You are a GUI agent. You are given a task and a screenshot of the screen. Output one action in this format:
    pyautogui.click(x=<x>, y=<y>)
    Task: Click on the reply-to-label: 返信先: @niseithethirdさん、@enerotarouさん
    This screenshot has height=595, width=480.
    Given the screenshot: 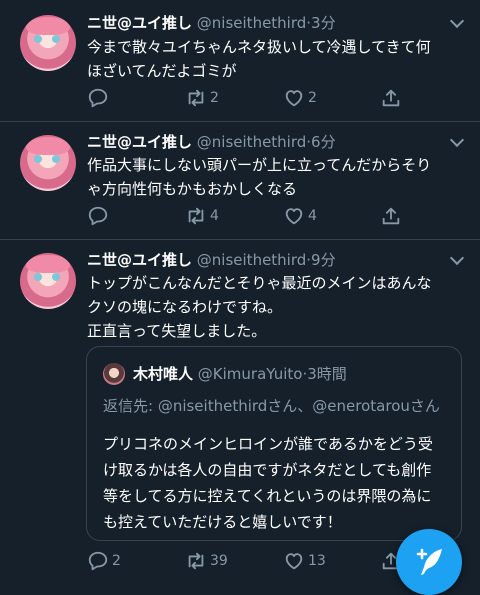 What is the action you would take?
    pyautogui.click(x=271, y=406)
    